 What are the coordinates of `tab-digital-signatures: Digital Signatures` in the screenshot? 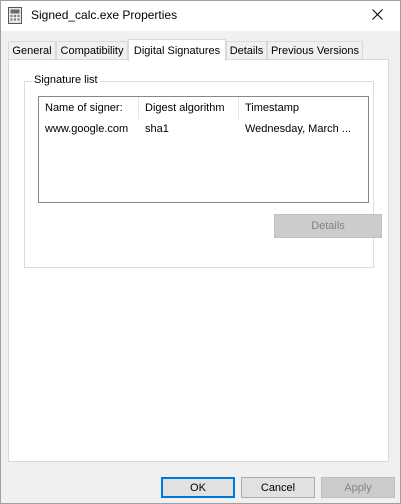 It's located at (177, 50).